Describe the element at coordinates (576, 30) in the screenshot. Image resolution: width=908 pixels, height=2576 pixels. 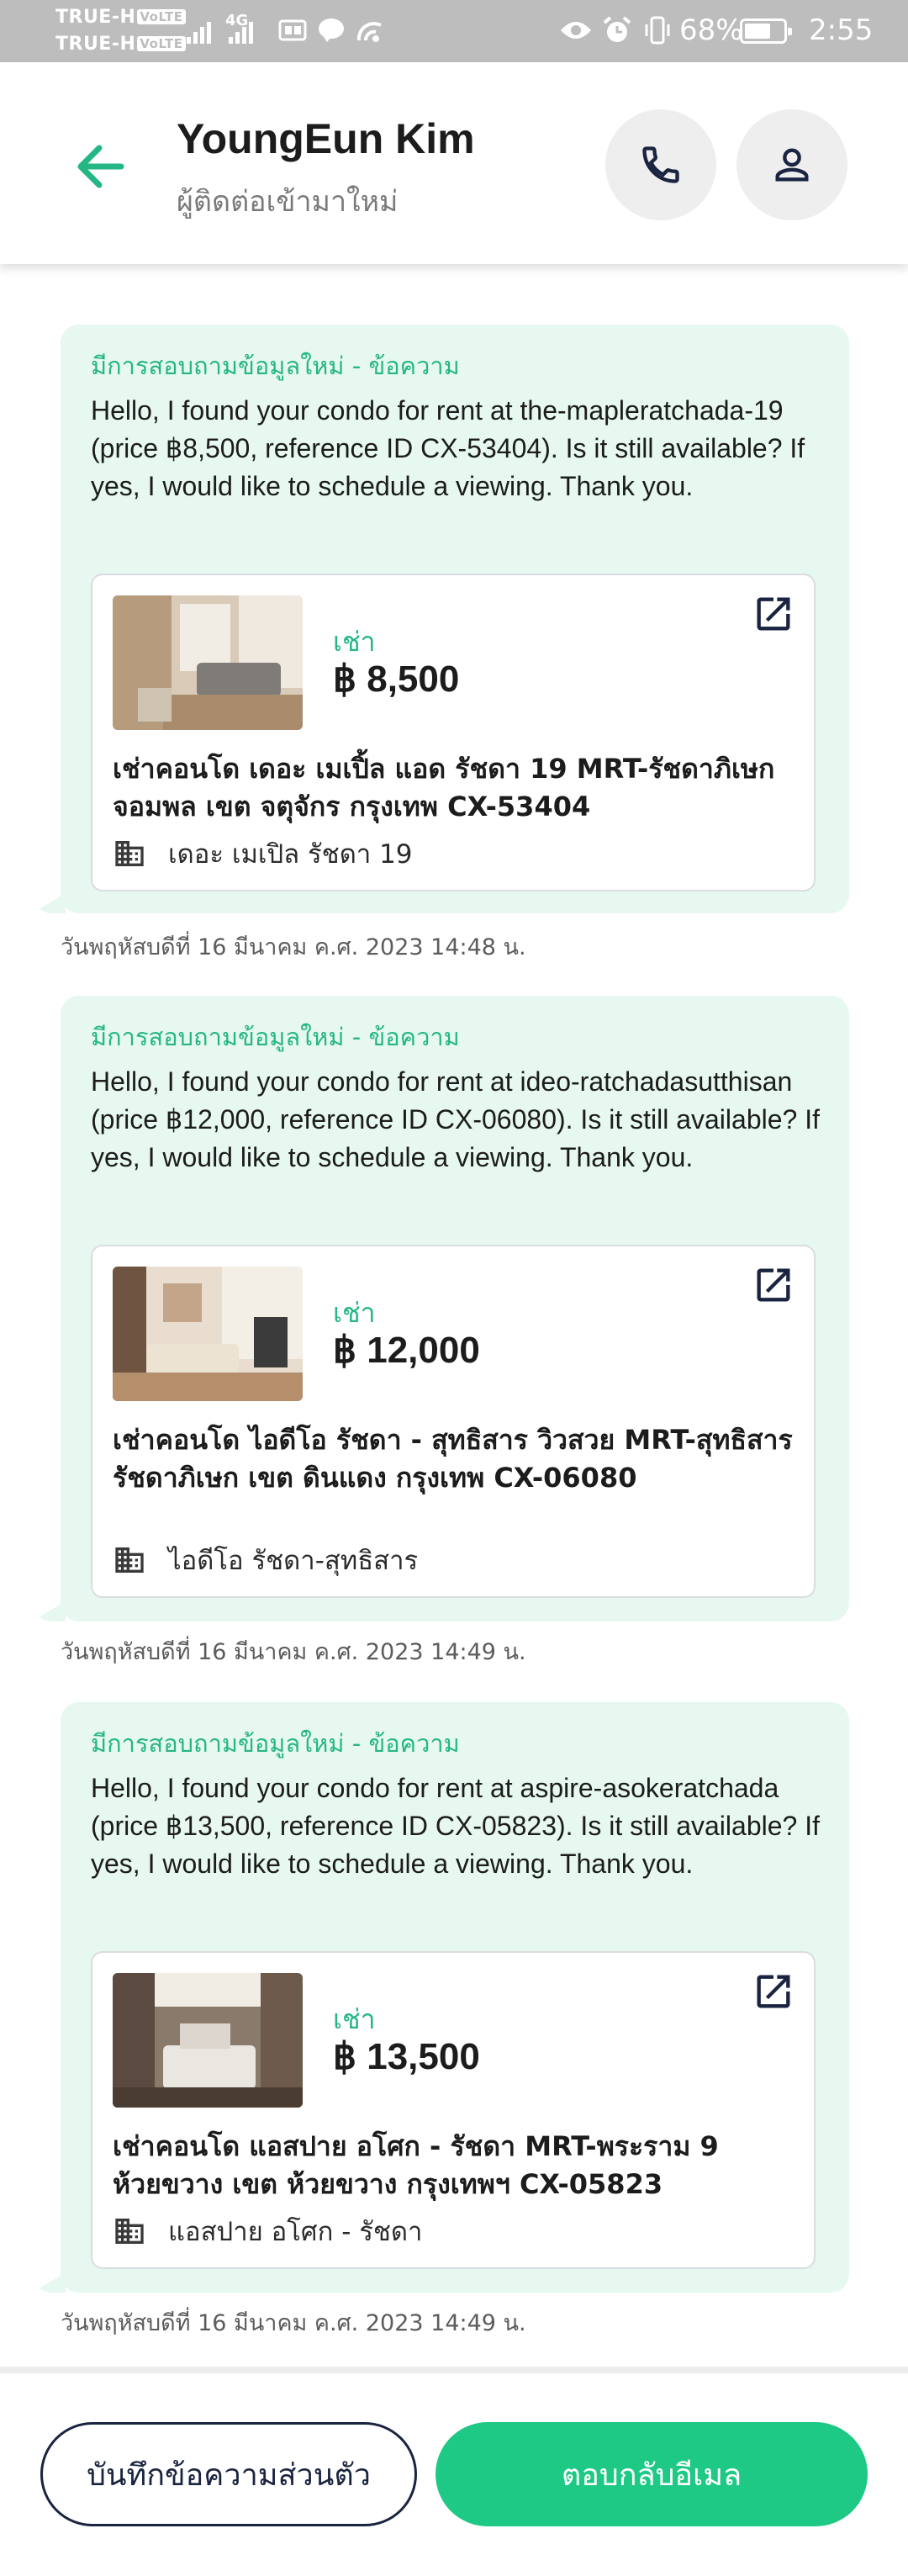
I see `eye-icon` at that location.